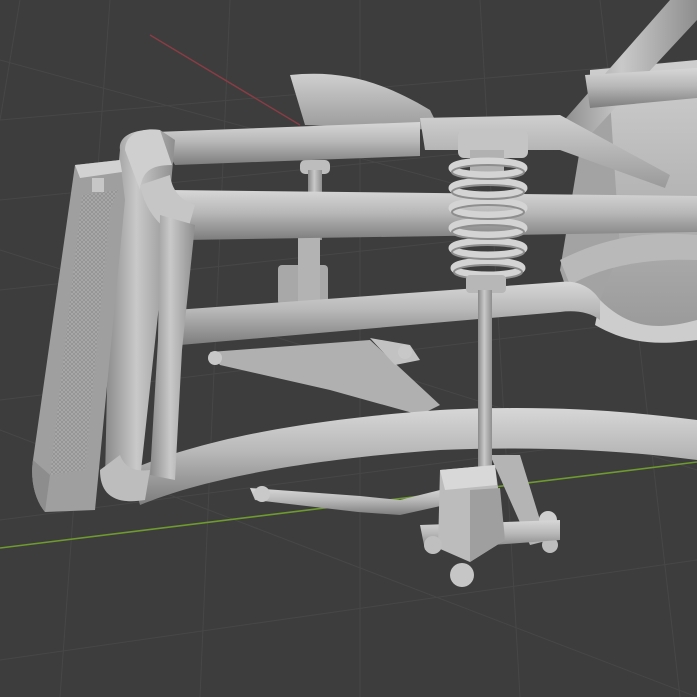 The width and height of the screenshot is (697, 697). Describe the element at coordinates (98, 185) in the screenshot. I see `radiator-cap` at that location.